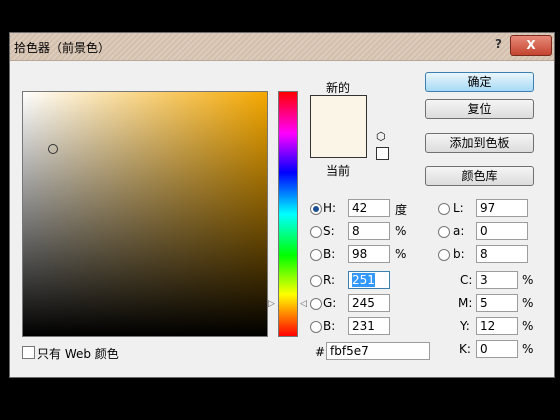 This screenshot has width=560, height=420. I want to click on b-channel-label: b:, so click(459, 254).